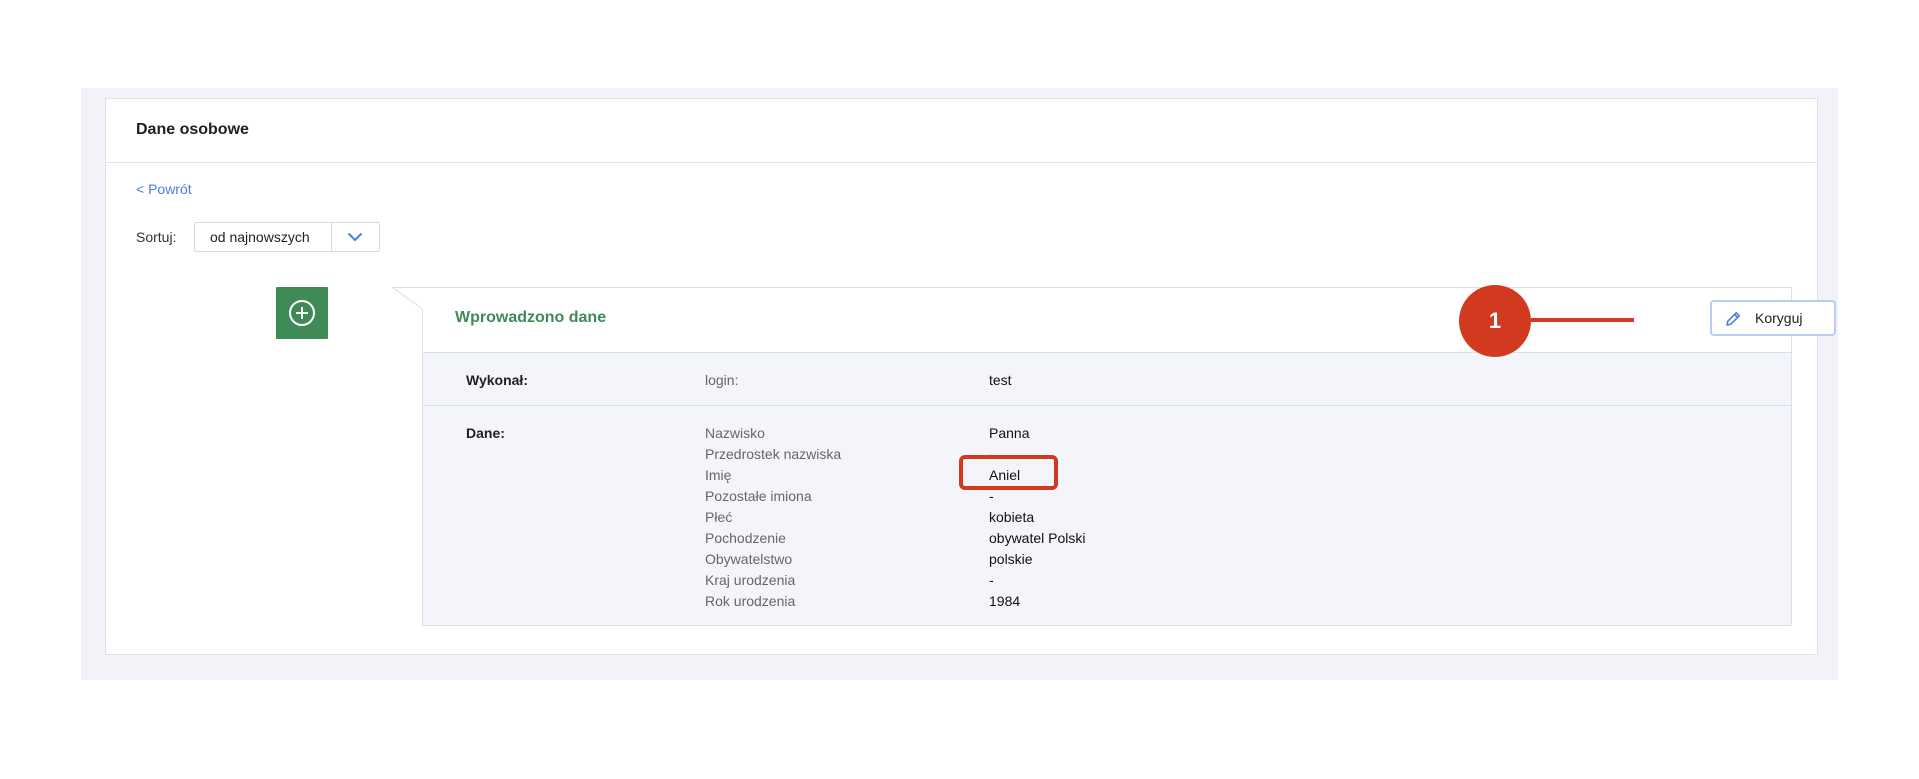  I want to click on page-title: Dane osobowe, so click(192, 129).